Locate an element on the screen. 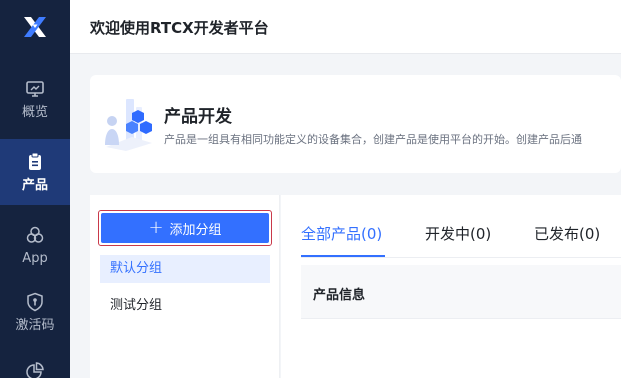 This screenshot has height=378, width=621. tabs-divider is located at coordinates (461, 257).